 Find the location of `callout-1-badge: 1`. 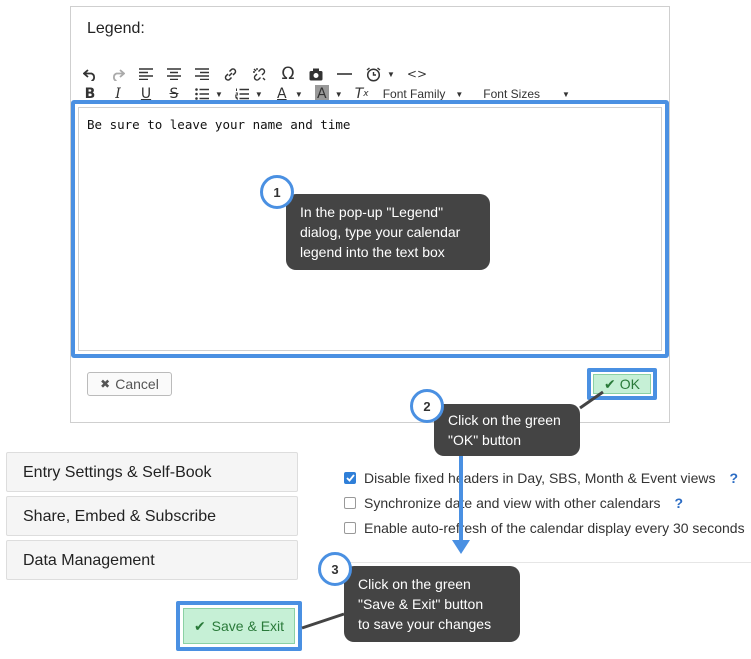

callout-1-badge: 1 is located at coordinates (277, 192).